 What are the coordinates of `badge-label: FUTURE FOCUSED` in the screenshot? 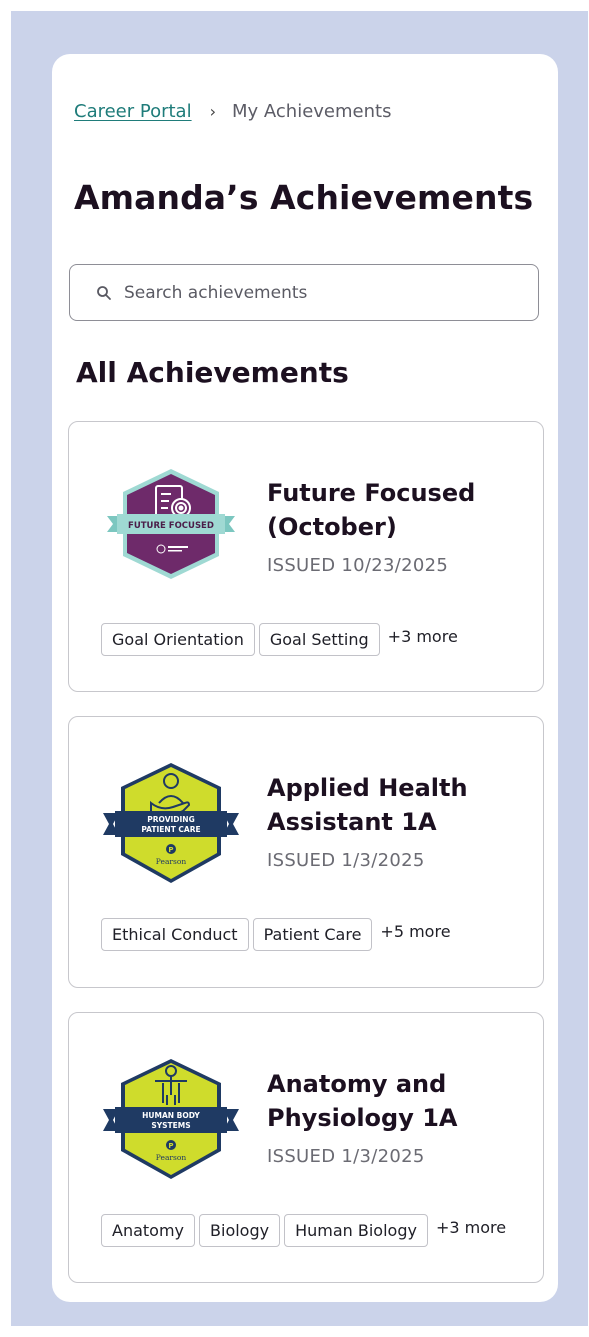 It's located at (171, 526).